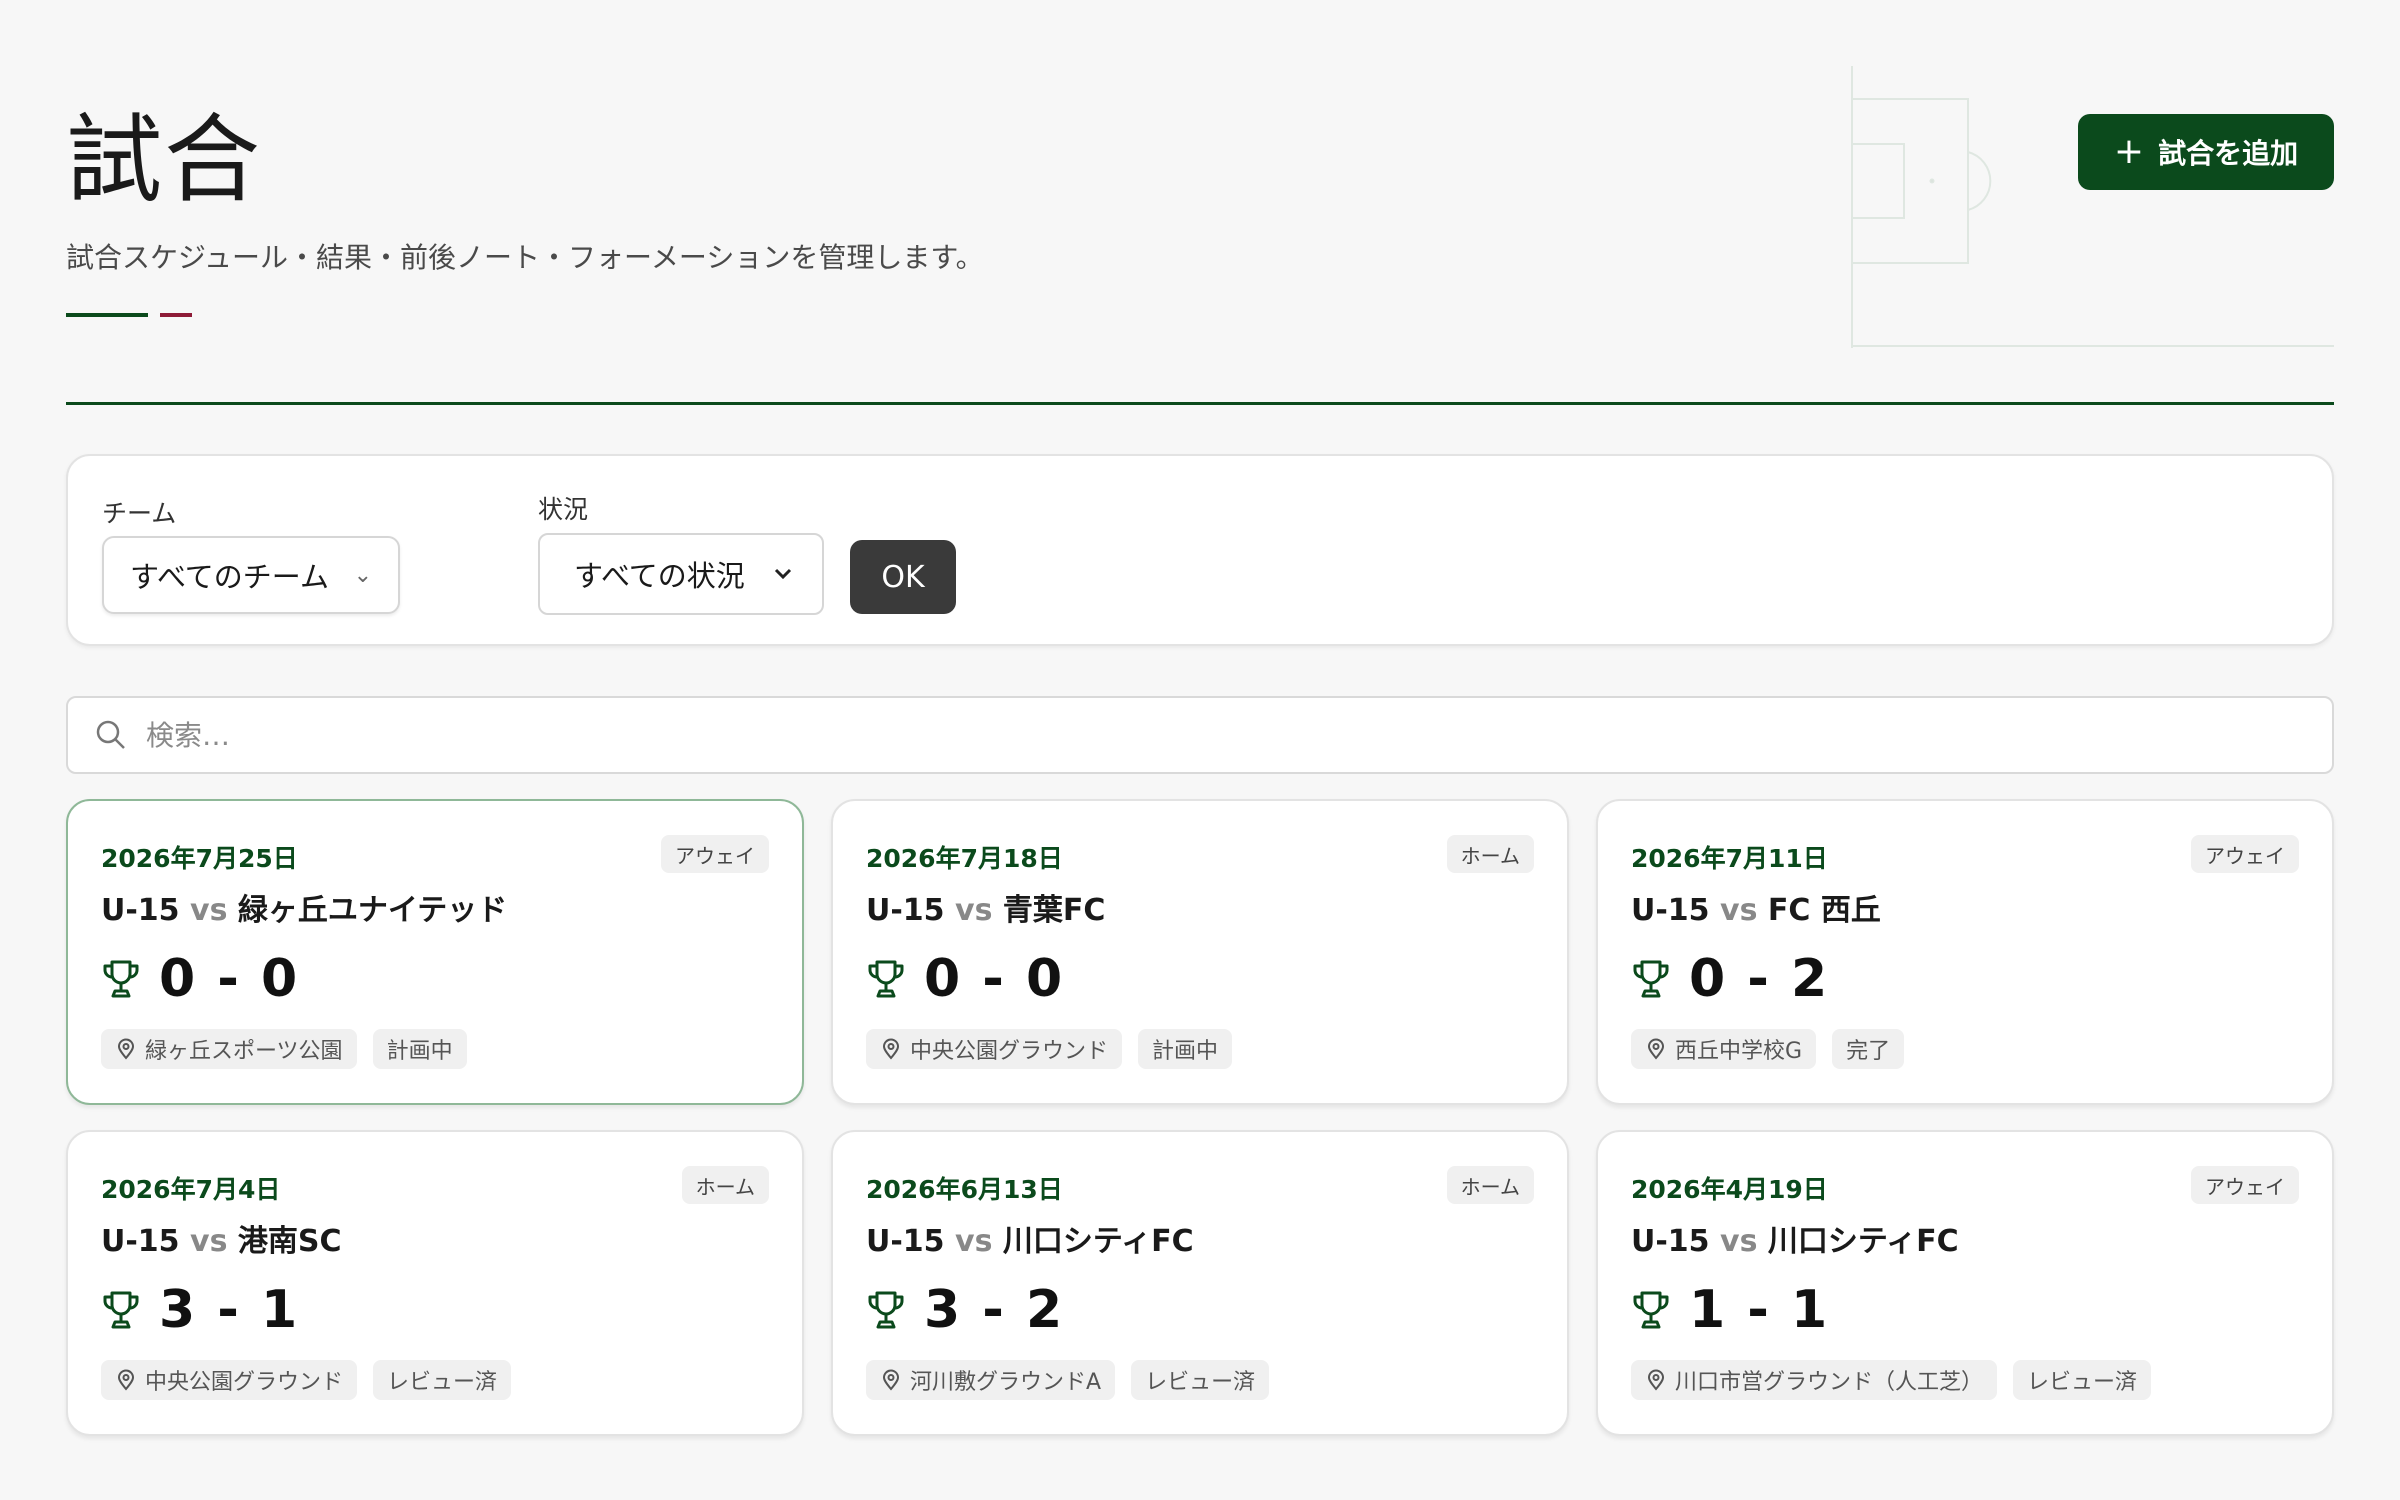 Image resolution: width=2400 pixels, height=1500 pixels. I want to click on location-text: 河川敷グラウンドA, so click(1006, 1382).